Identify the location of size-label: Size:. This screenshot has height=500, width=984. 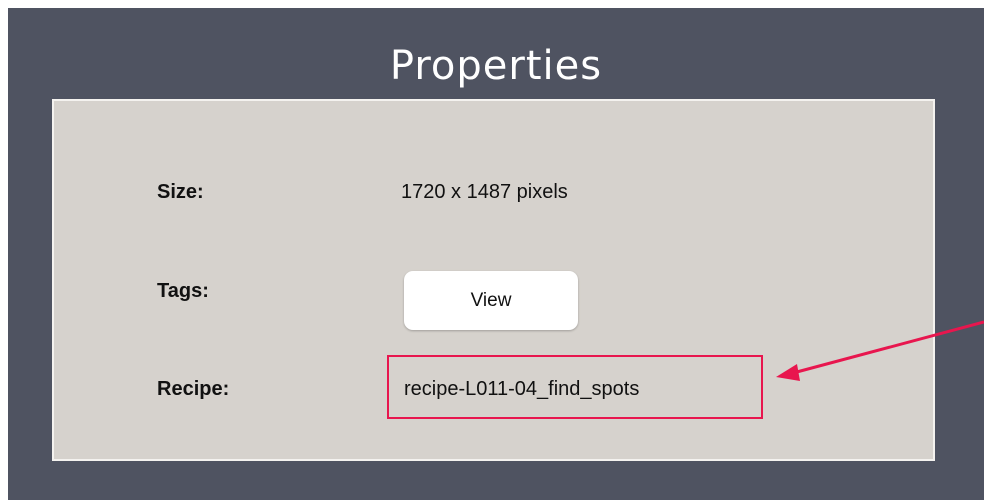
(180, 192).